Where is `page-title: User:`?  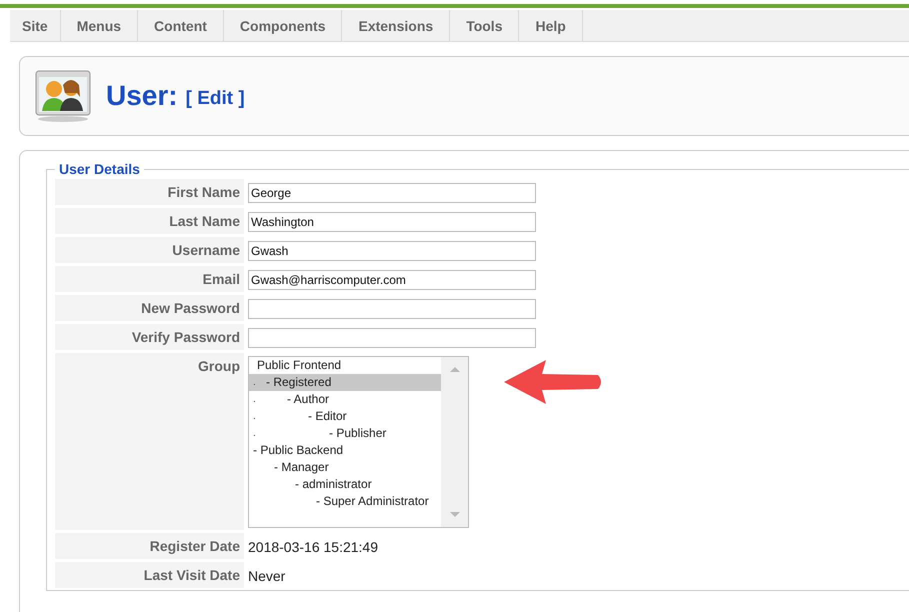
page-title: User: is located at coordinates (142, 96).